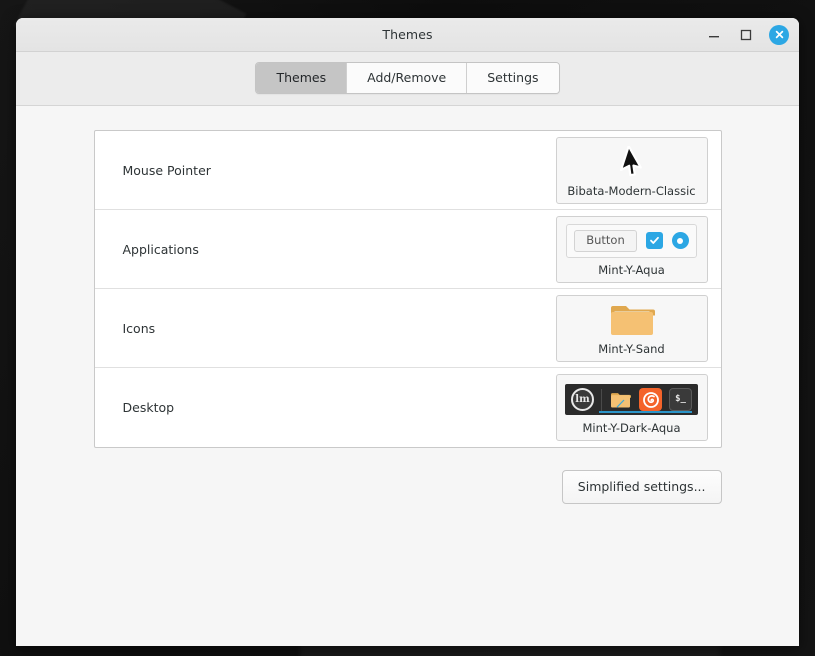  I want to click on tab-add-remove: Add/Remove, so click(407, 78).